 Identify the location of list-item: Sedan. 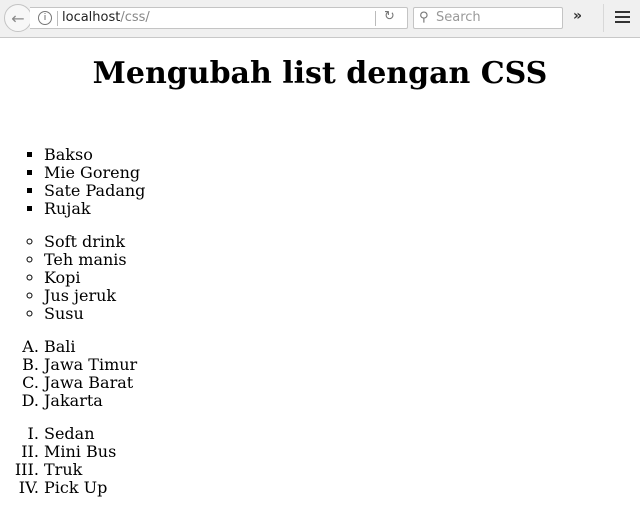
(94, 434).